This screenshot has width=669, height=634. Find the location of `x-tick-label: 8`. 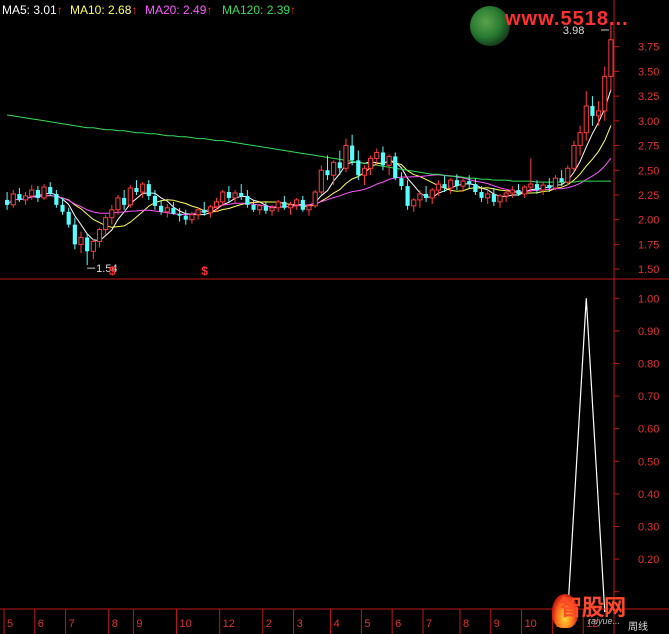

x-tick-label: 8 is located at coordinates (115, 624).